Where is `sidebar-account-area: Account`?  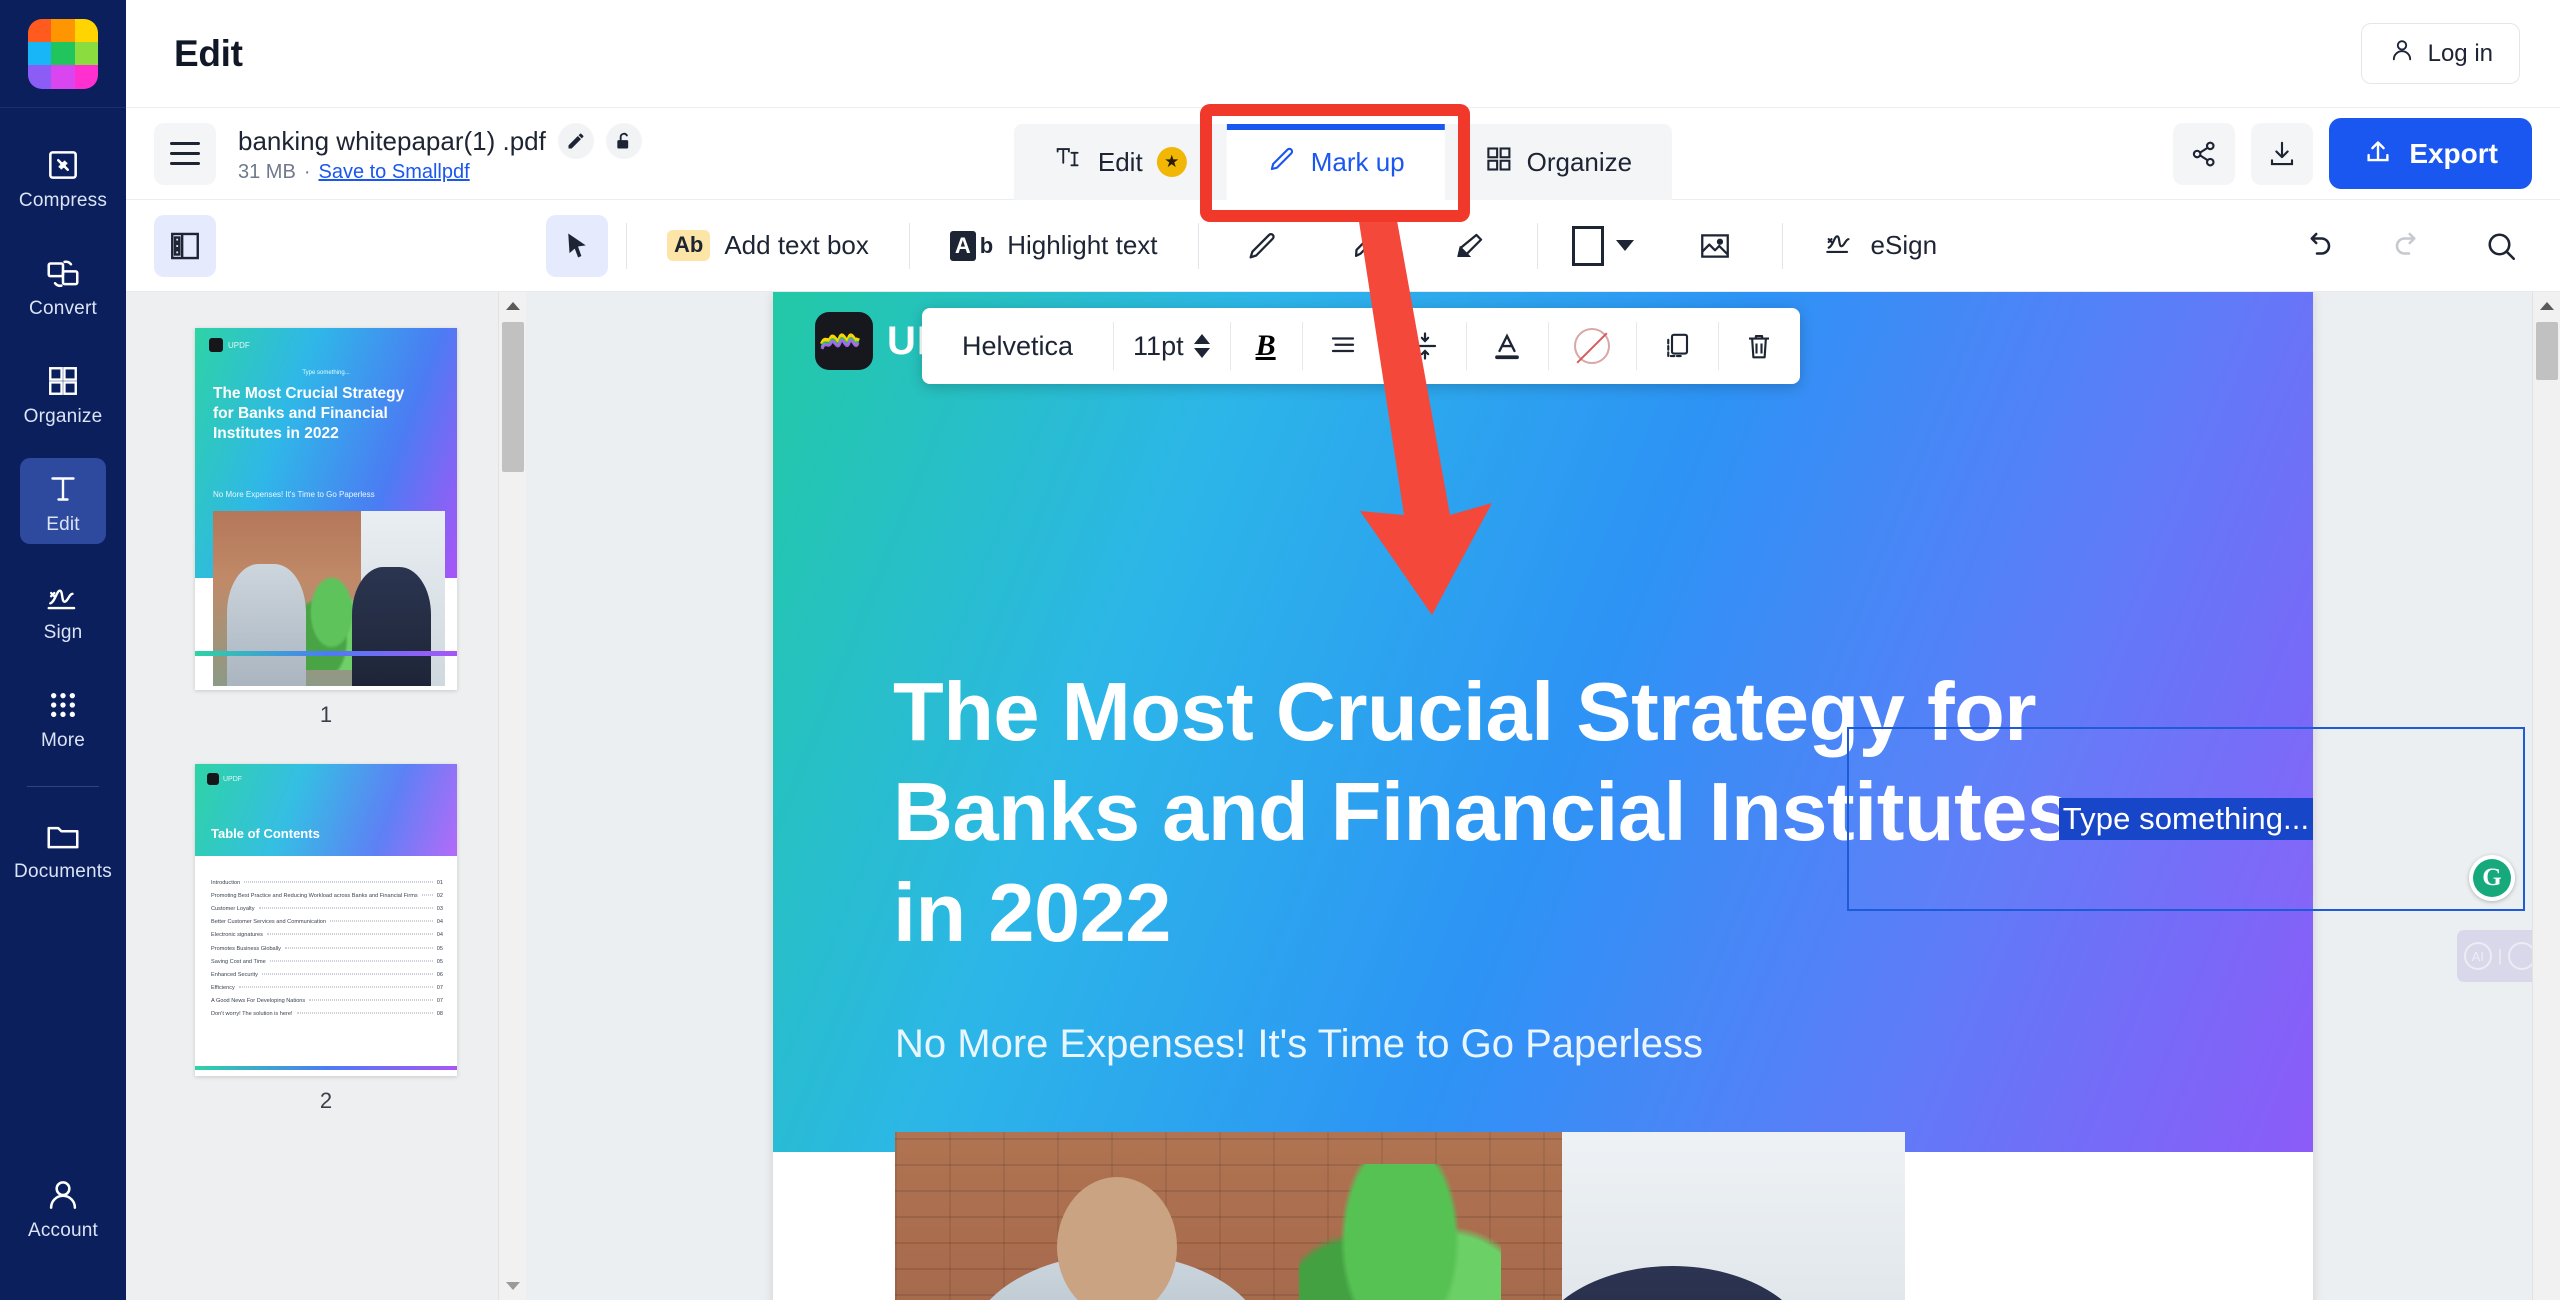 sidebar-account-area: Account is located at coordinates (63, 1206).